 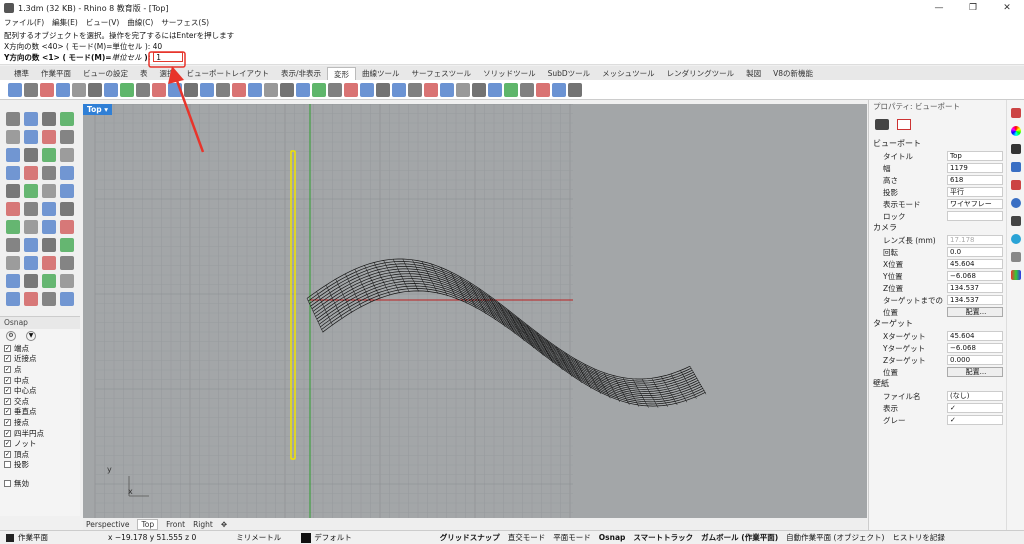 I want to click on status-smart-track: スマートトラック, so click(x=663, y=537).